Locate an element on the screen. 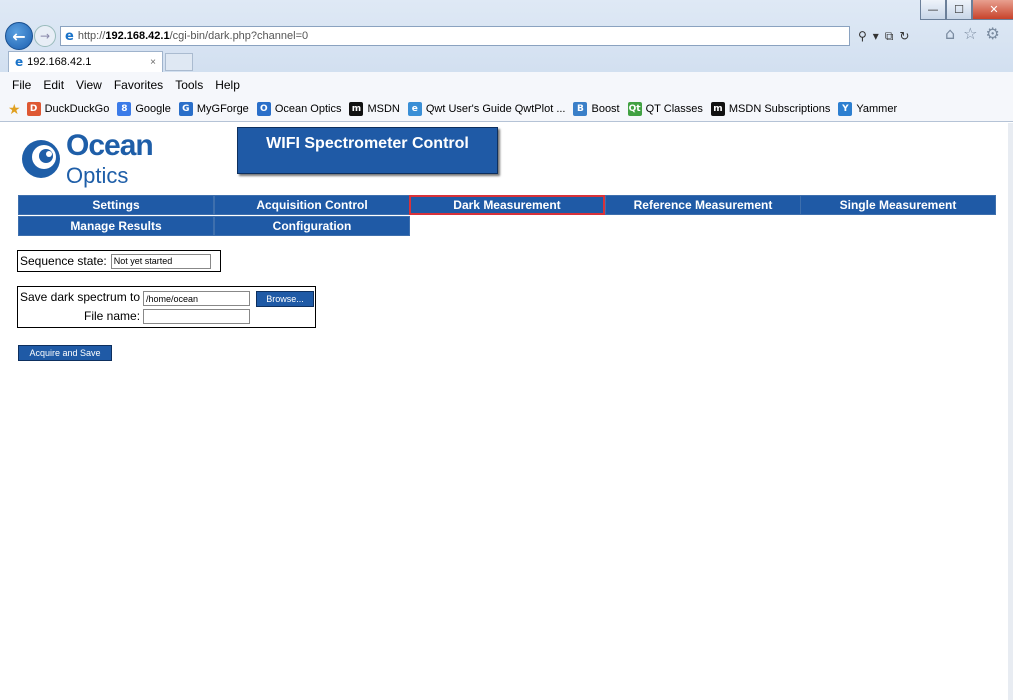  url-scheme: http:// is located at coordinates (91, 36).